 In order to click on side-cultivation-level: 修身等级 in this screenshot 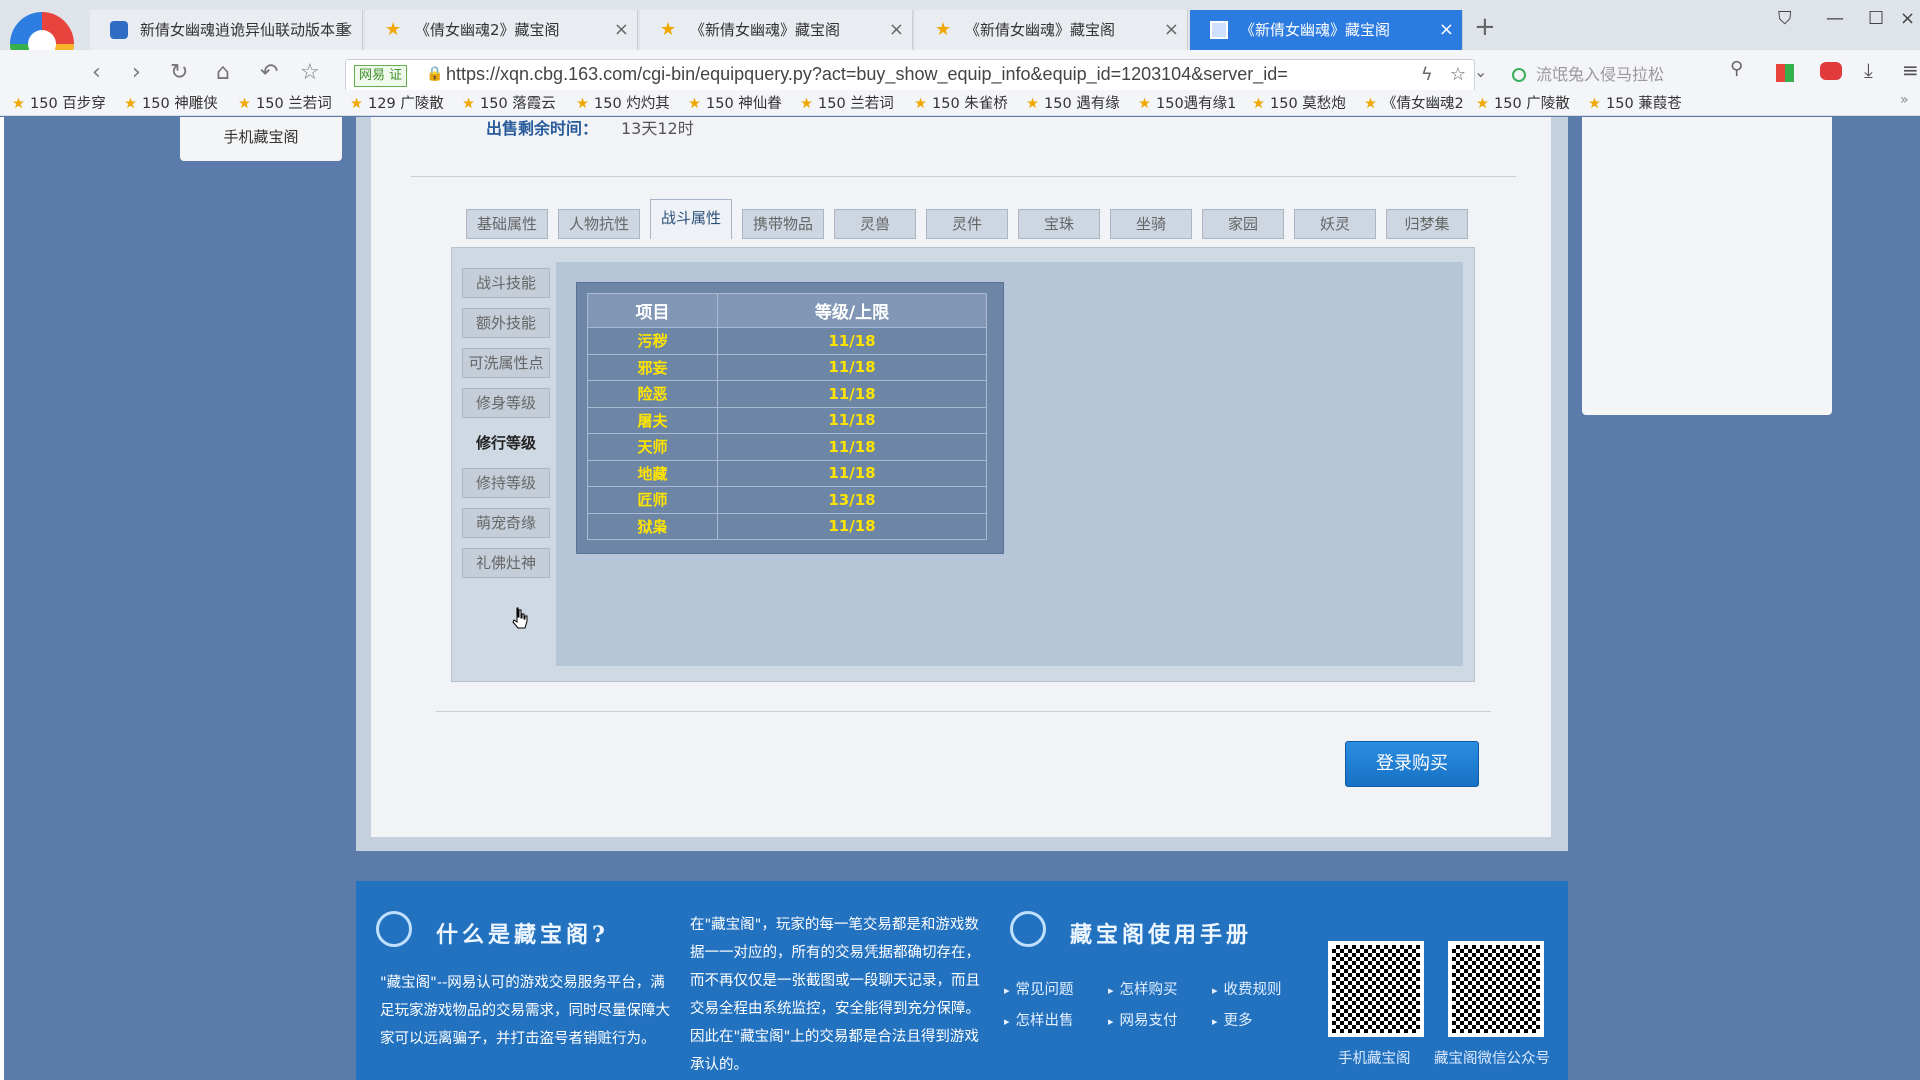, I will do `click(506, 403)`.